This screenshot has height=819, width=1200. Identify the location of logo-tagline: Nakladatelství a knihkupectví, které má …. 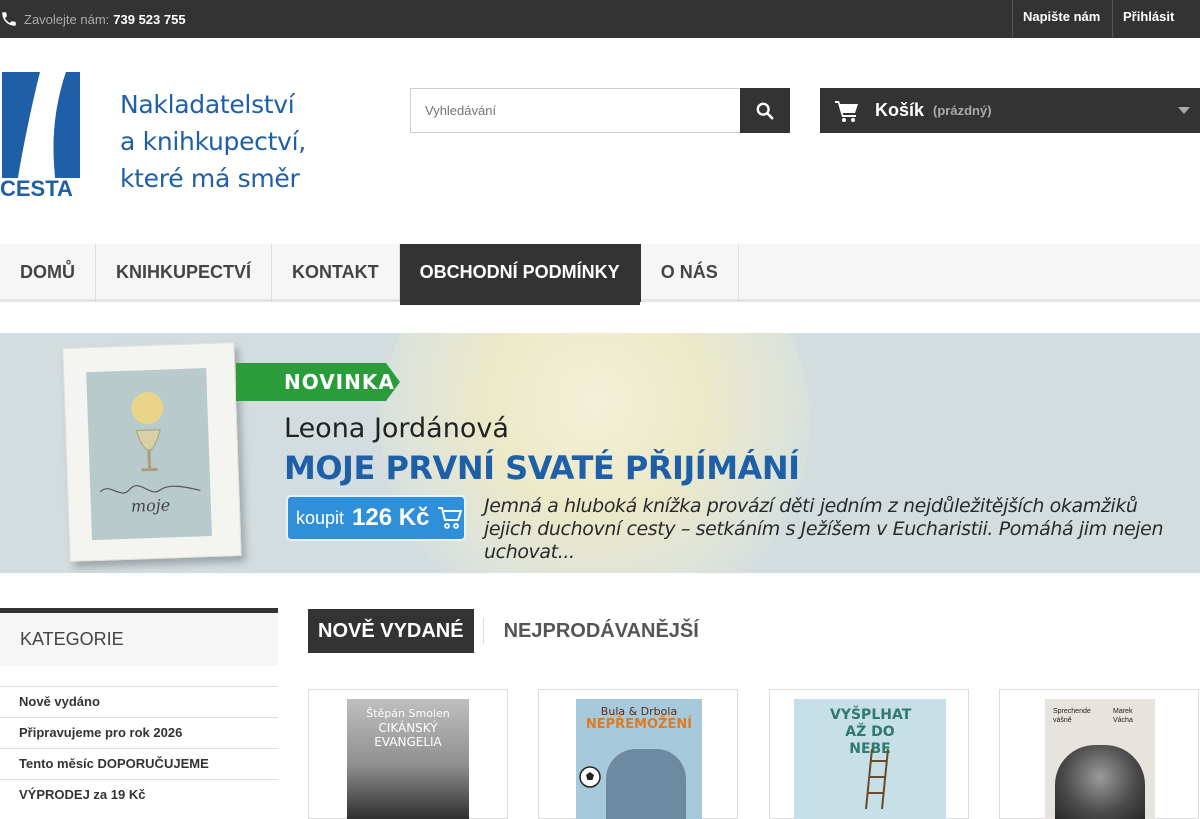
(213, 141).